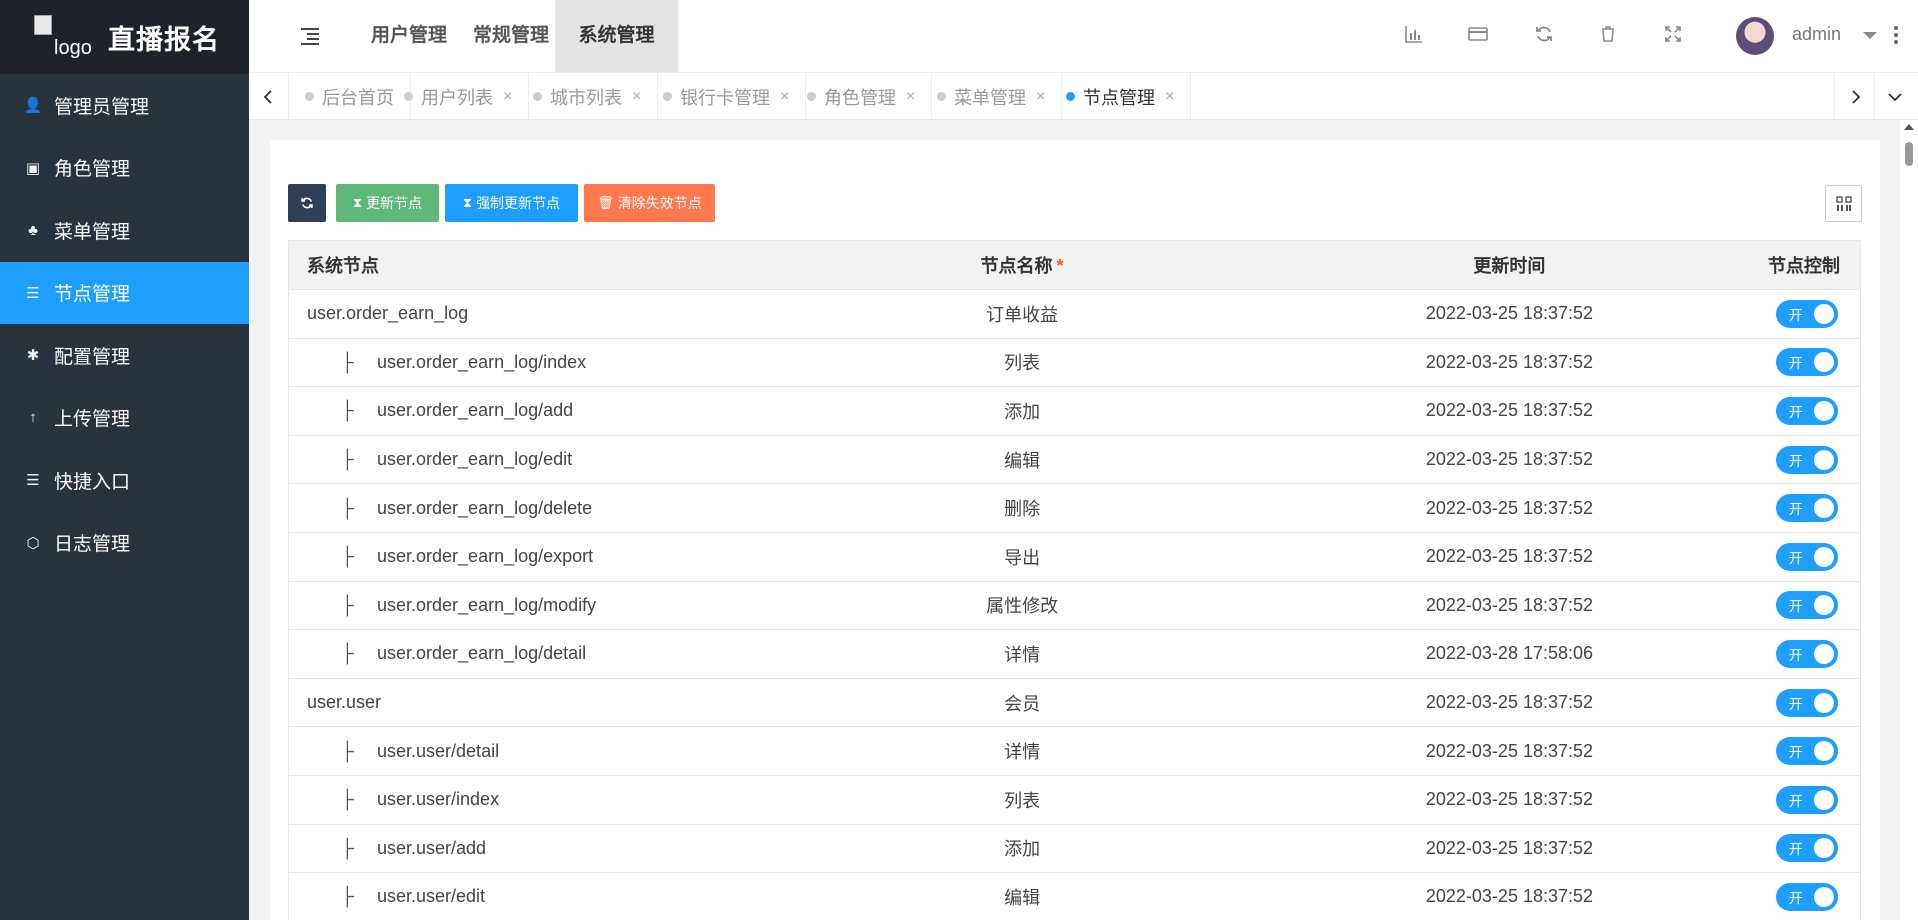  I want to click on refresh-button, so click(307, 203).